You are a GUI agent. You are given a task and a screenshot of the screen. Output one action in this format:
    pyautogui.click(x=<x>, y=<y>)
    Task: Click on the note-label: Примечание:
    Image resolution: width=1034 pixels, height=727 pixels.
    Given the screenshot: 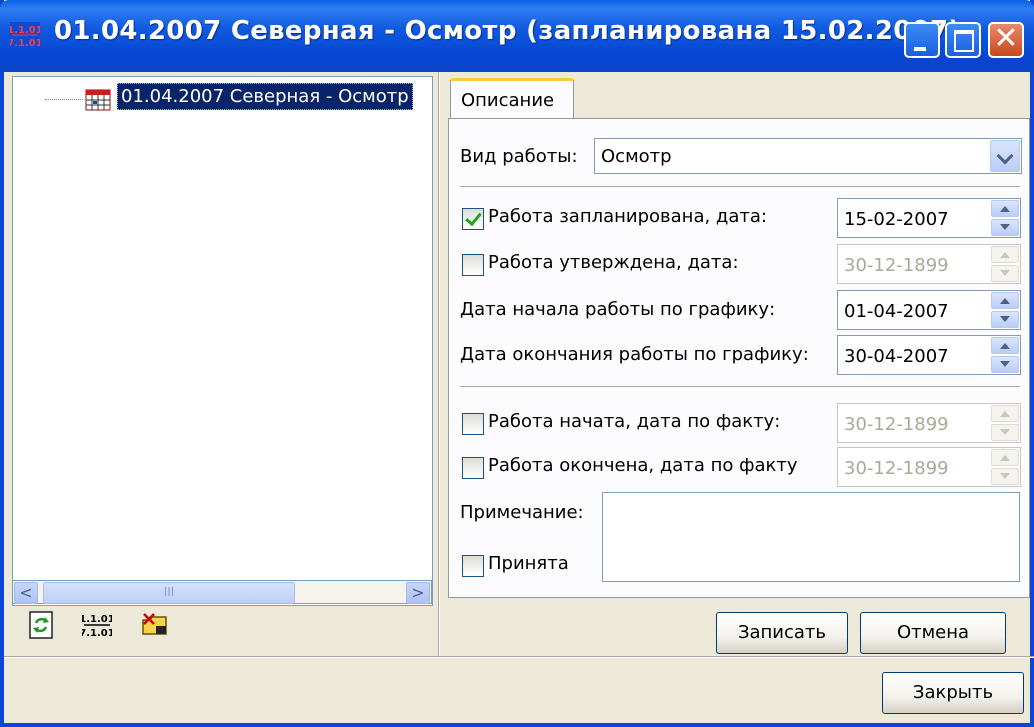 What is the action you would take?
    pyautogui.click(x=522, y=512)
    